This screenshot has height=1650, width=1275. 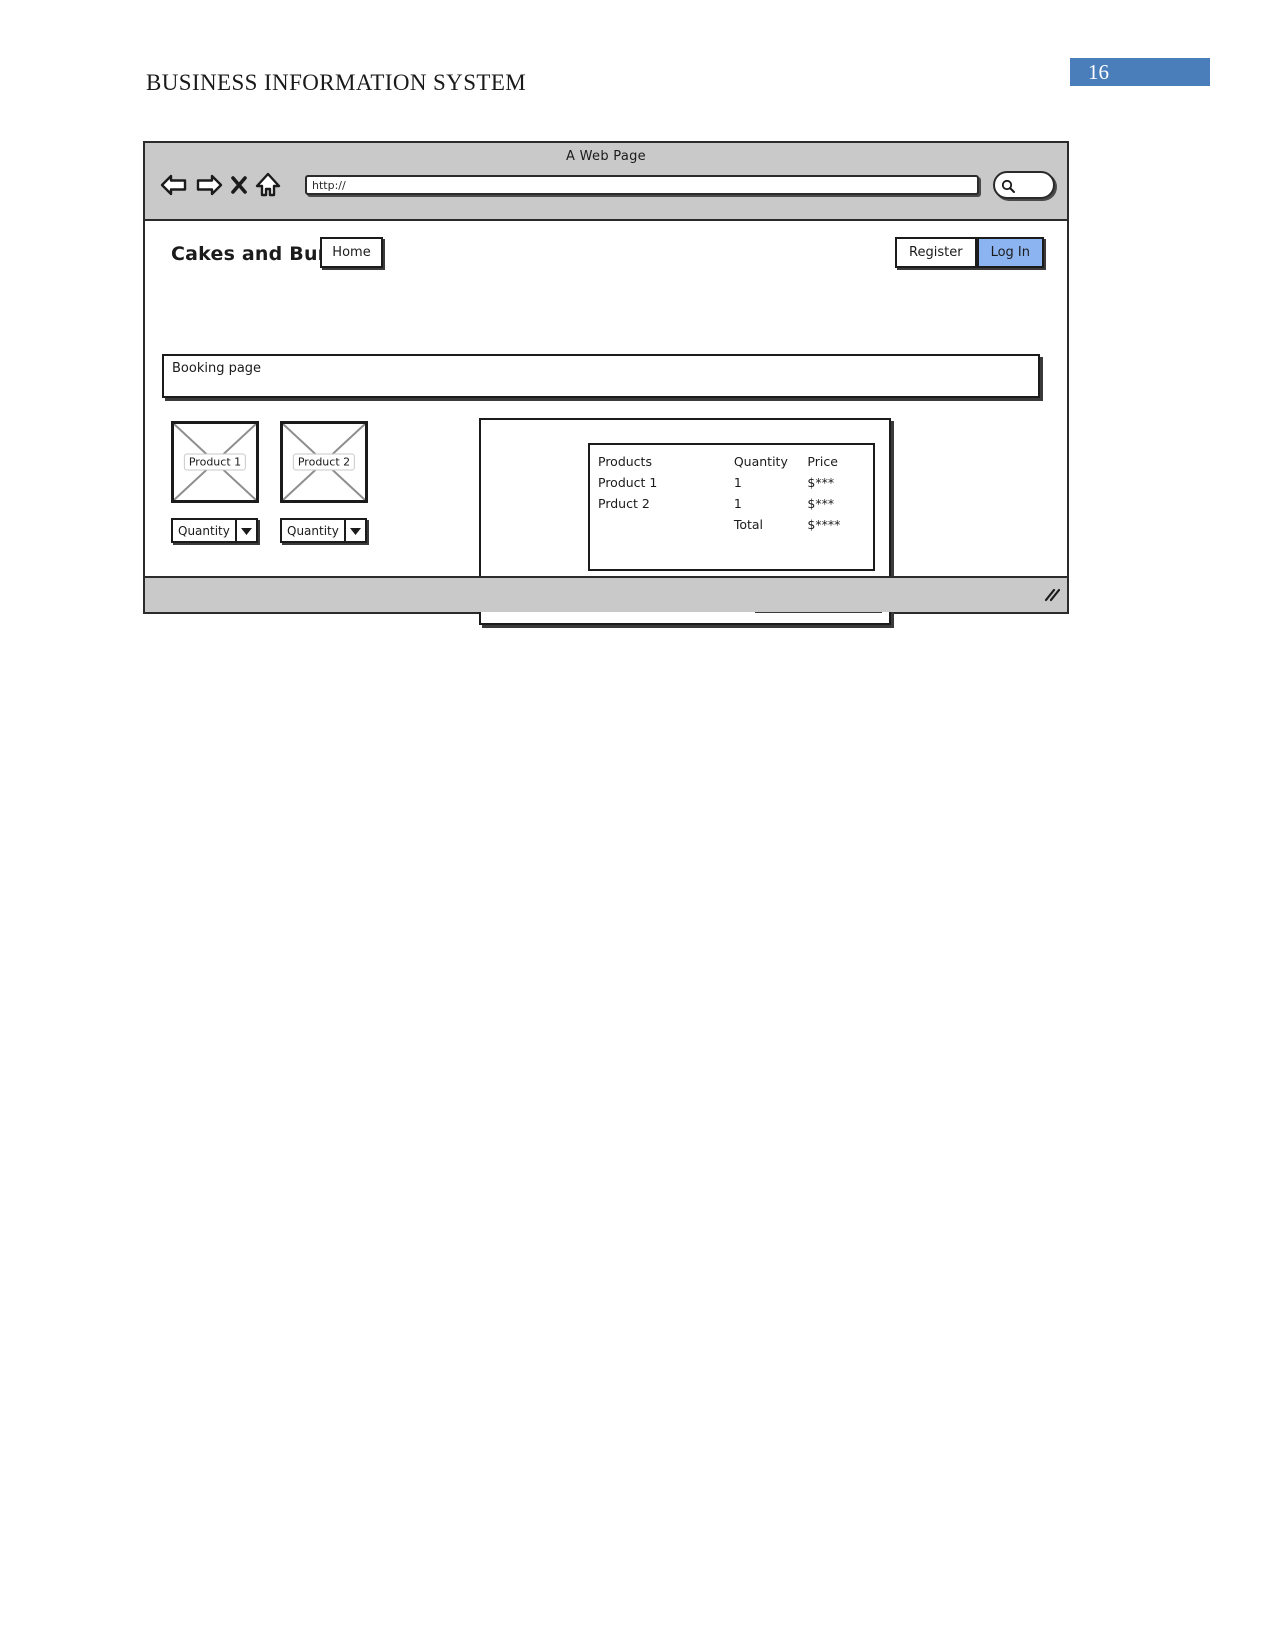 What do you see at coordinates (628, 482) in the screenshot?
I see `cell-product: Product 1` at bounding box center [628, 482].